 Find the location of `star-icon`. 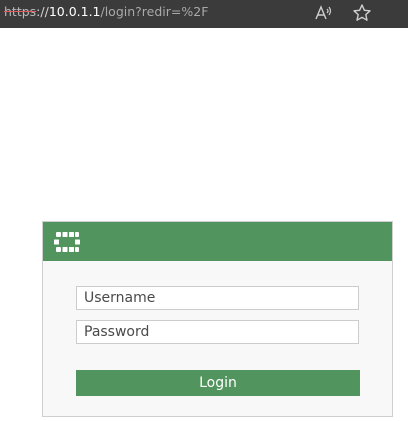

star-icon is located at coordinates (362, 13).